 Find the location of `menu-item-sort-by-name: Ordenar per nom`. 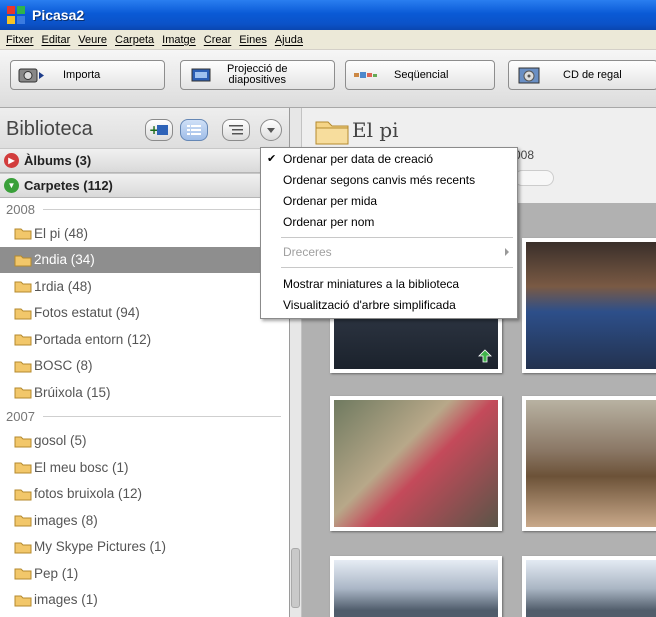

menu-item-sort-by-name: Ordenar per nom is located at coordinates (389, 222).